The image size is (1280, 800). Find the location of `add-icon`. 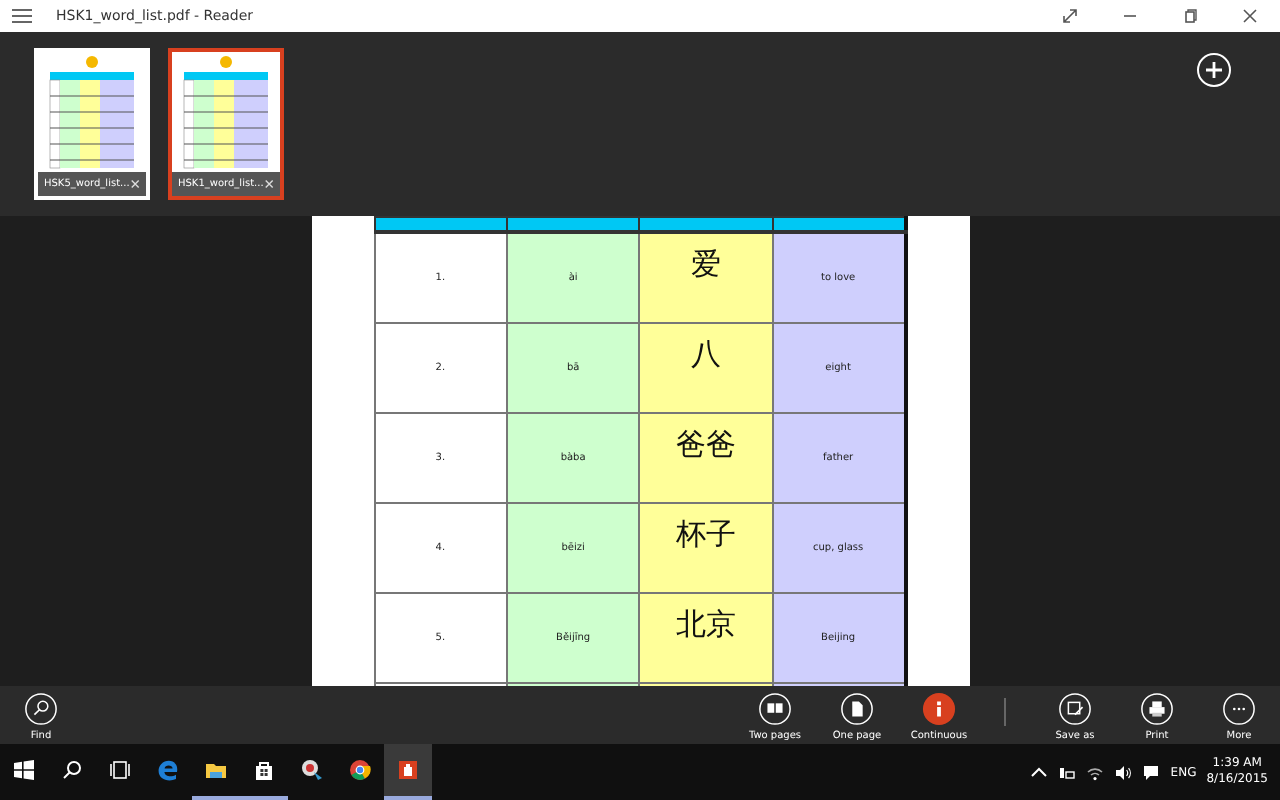

add-icon is located at coordinates (1214, 70).